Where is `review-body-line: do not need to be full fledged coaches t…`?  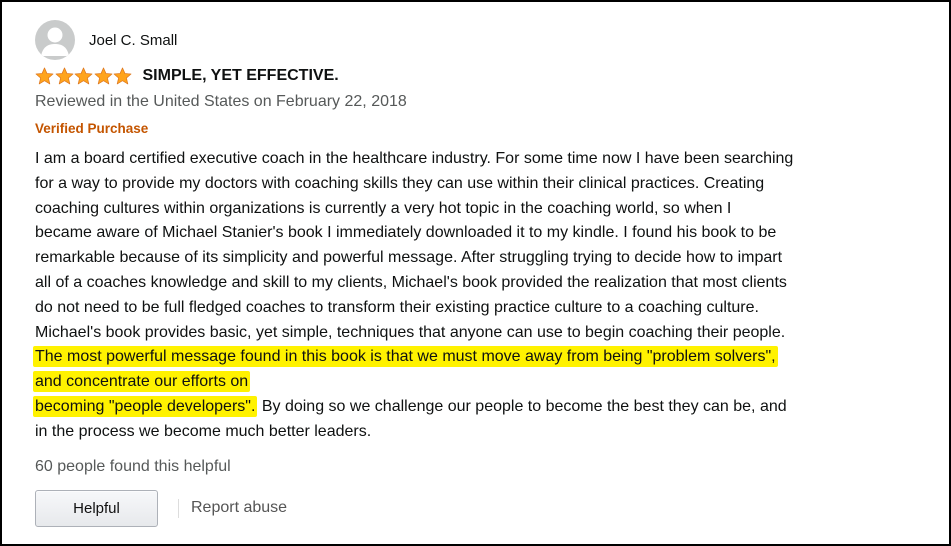
review-body-line: do not need to be full fledged coaches t… is located at coordinates (475, 308).